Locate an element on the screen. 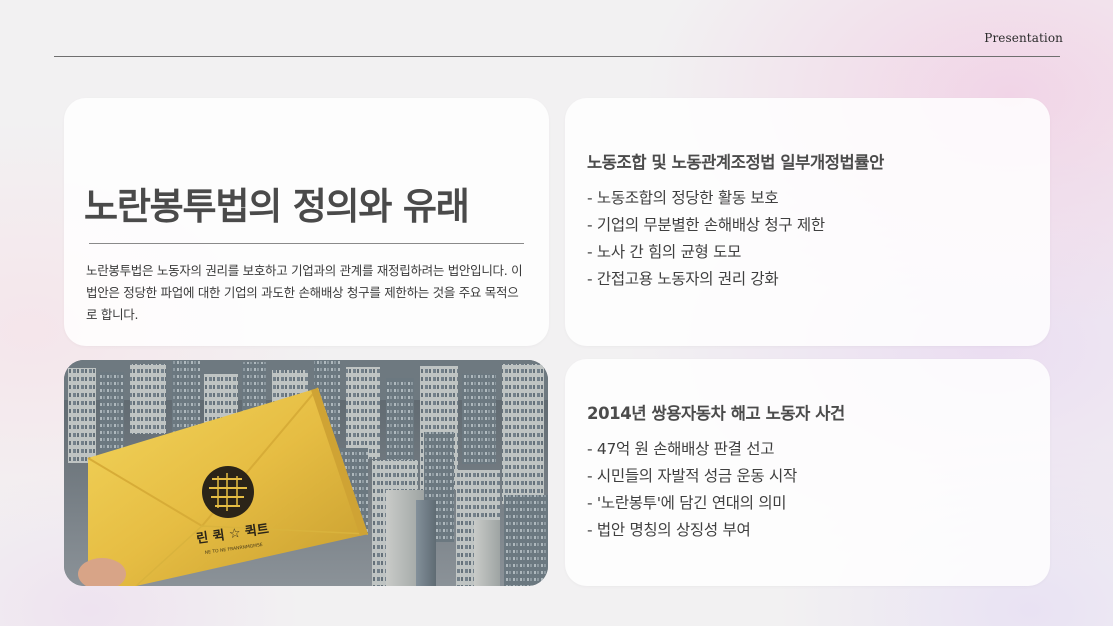  page-title: 노란봉투법의 정의와 유래 is located at coordinates (277, 206).